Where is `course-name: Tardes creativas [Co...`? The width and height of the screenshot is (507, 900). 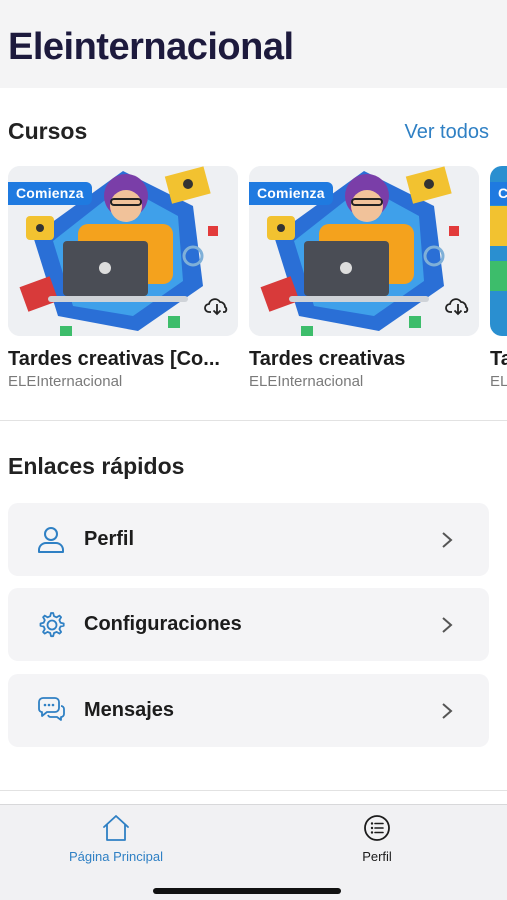 course-name: Tardes creativas [Co... is located at coordinates (114, 359).